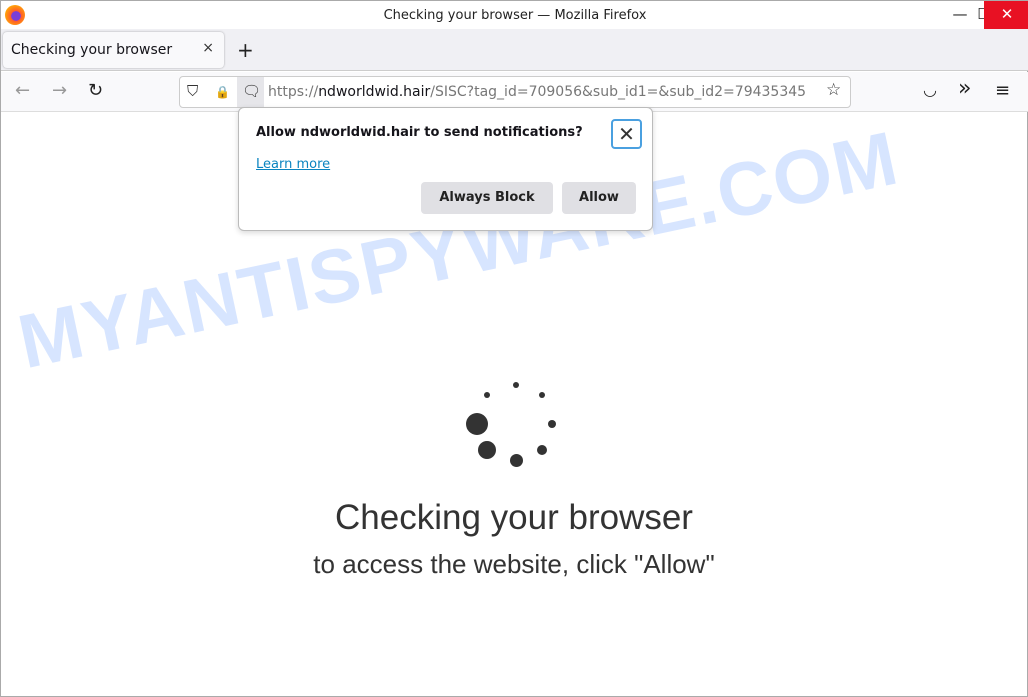 The height and width of the screenshot is (697, 1028). What do you see at coordinates (833, 90) in the screenshot?
I see `bookmark-star-icon: ☆` at bounding box center [833, 90].